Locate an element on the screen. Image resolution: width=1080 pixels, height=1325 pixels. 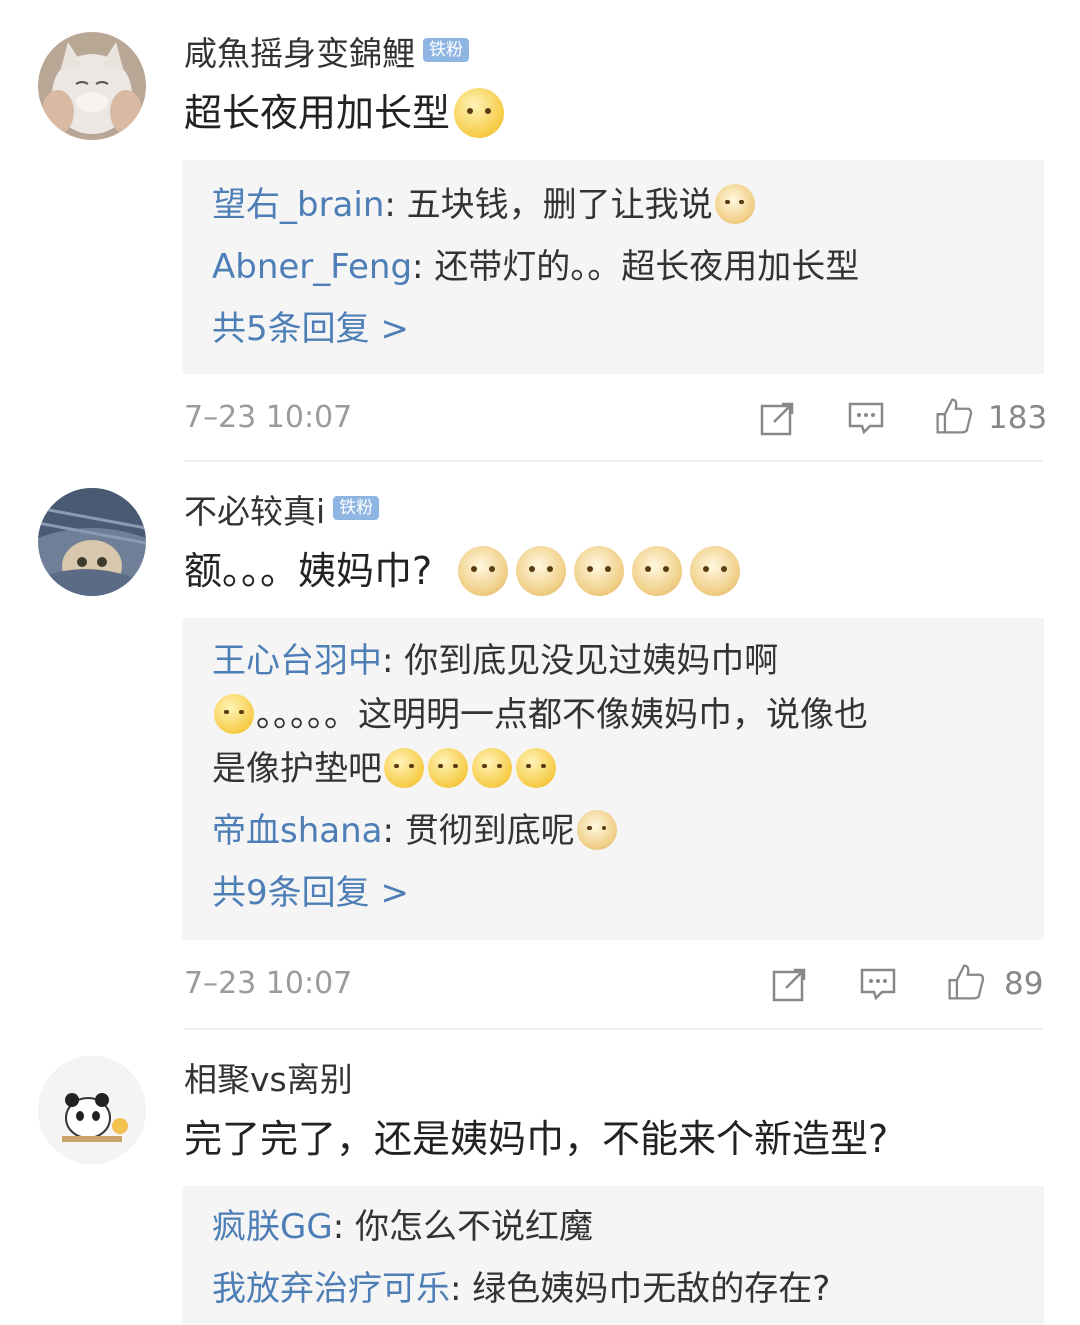
username: 相聚vs离别 is located at coordinates (268, 1080).